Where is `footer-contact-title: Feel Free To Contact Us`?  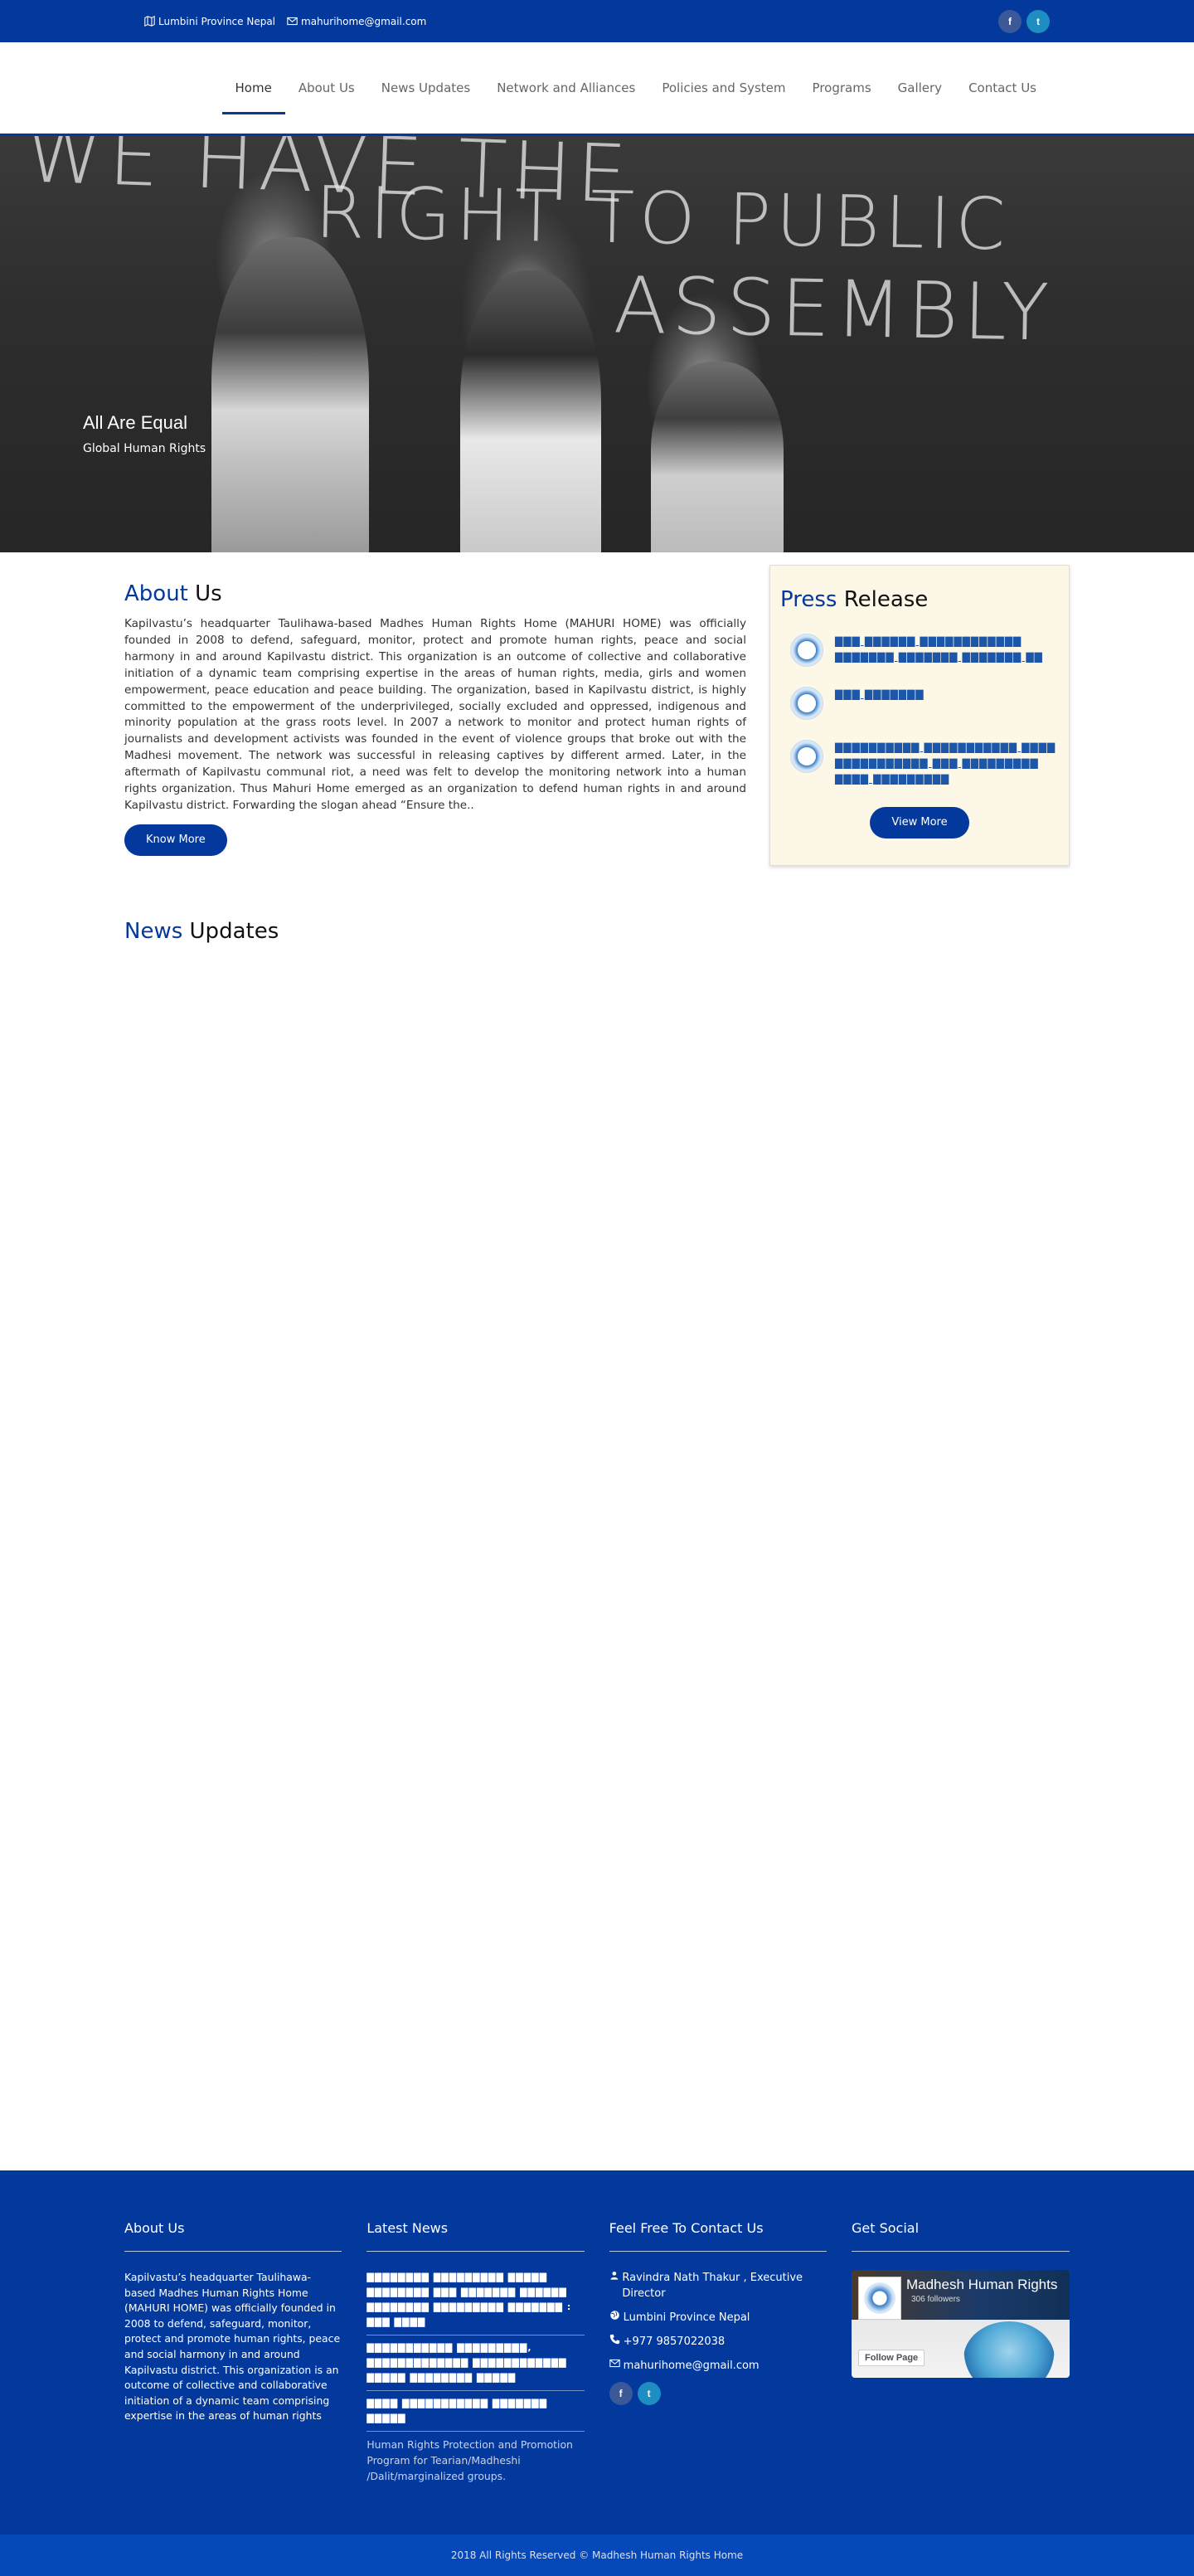 footer-contact-title: Feel Free To Contact Us is located at coordinates (718, 2236).